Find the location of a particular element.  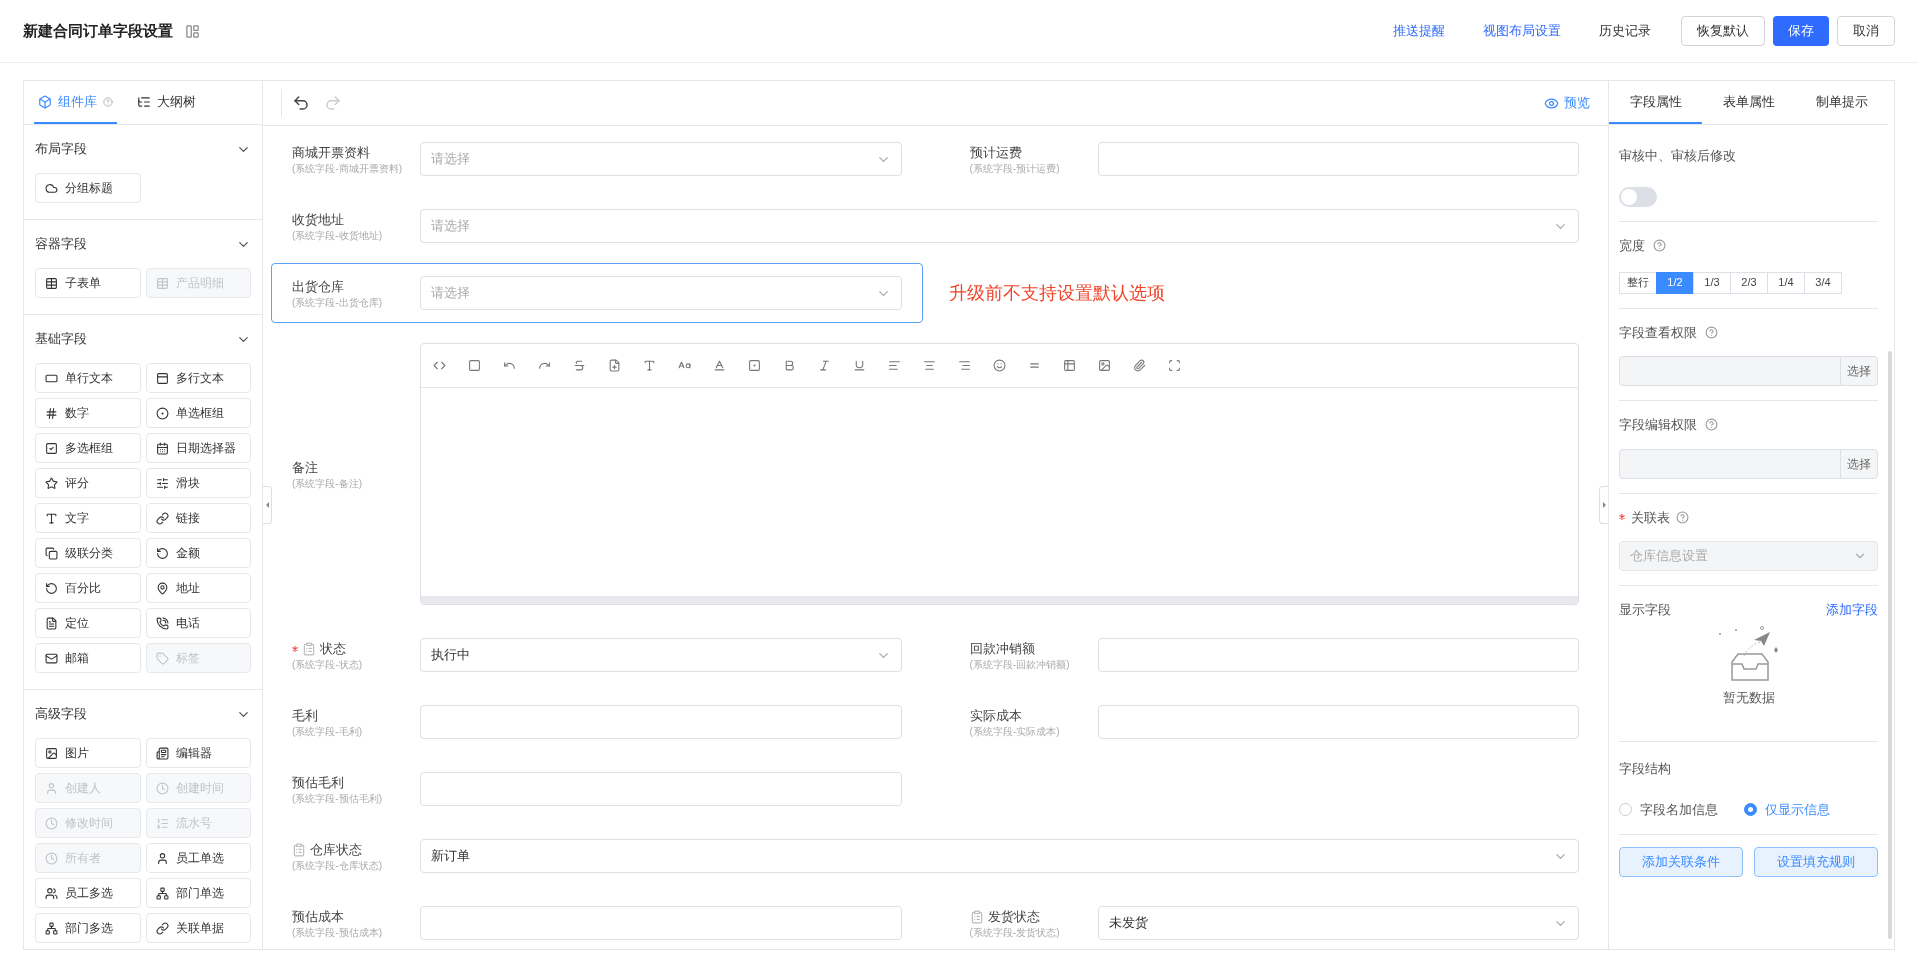

header-link: 视图布局设置 is located at coordinates (1522, 31).